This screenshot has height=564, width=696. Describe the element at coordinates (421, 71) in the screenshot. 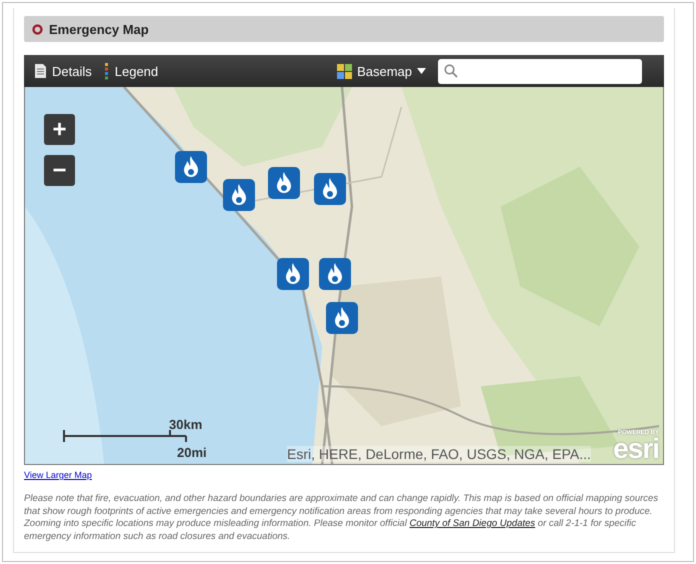

I see `caret-icon` at that location.